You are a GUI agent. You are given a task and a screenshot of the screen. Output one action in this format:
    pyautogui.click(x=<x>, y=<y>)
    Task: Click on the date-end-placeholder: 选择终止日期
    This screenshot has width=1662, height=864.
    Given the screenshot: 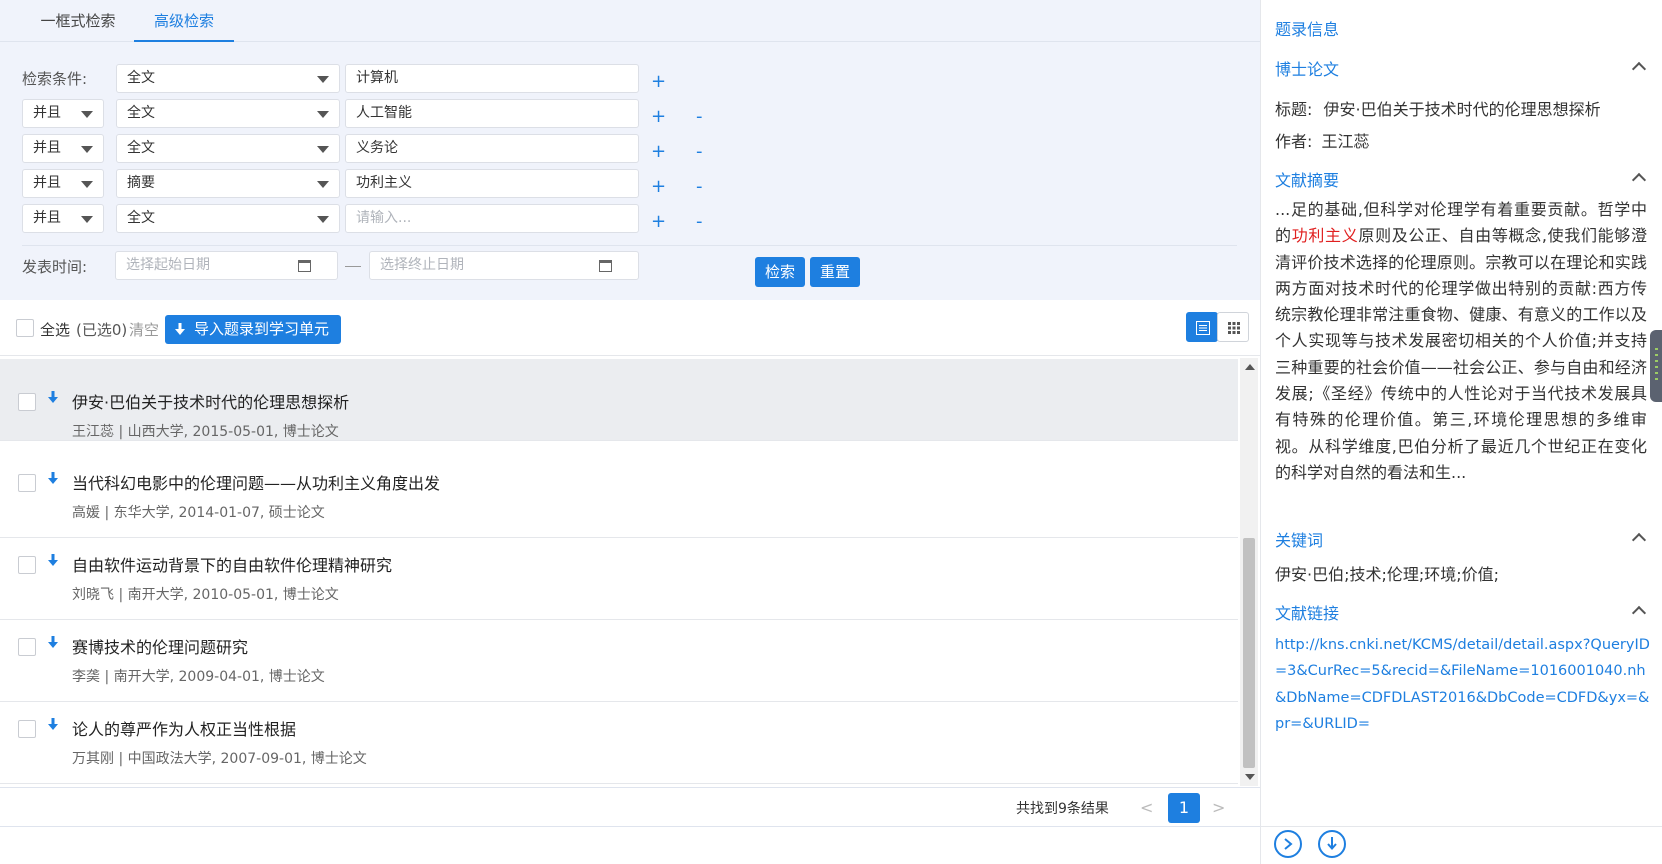 What is the action you would take?
    pyautogui.click(x=422, y=265)
    